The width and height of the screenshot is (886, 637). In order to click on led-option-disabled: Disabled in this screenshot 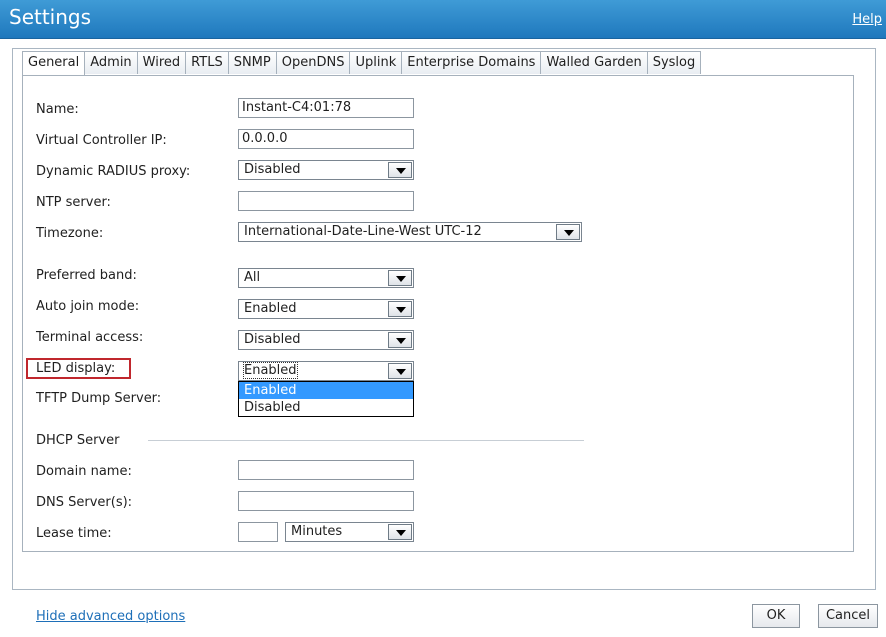, I will do `click(326, 407)`.